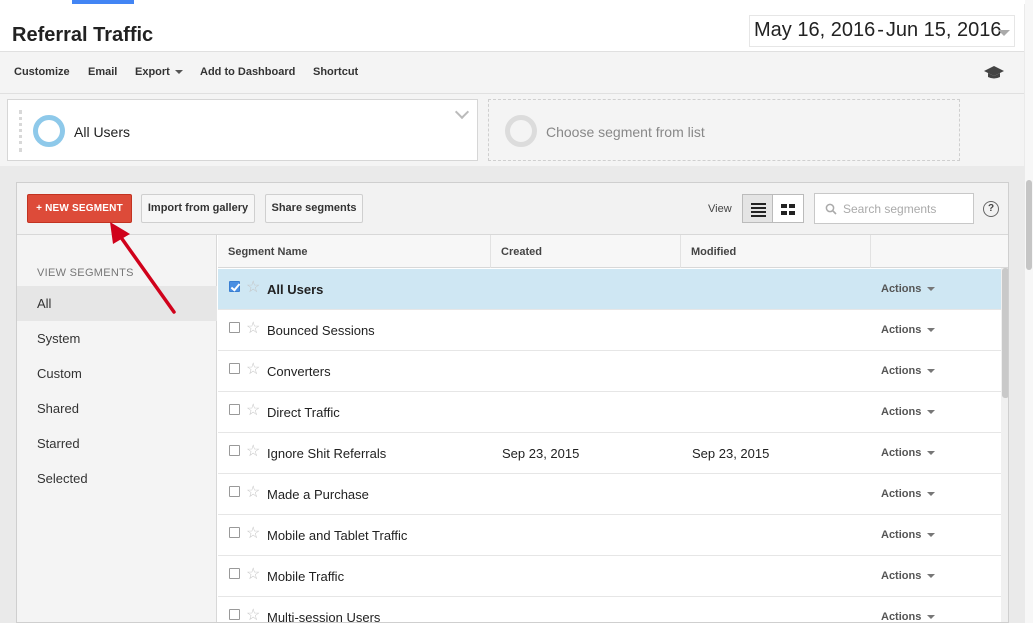 This screenshot has height=623, width=1033. Describe the element at coordinates (117, 303) in the screenshot. I see `sidebar-item-all: All` at that location.